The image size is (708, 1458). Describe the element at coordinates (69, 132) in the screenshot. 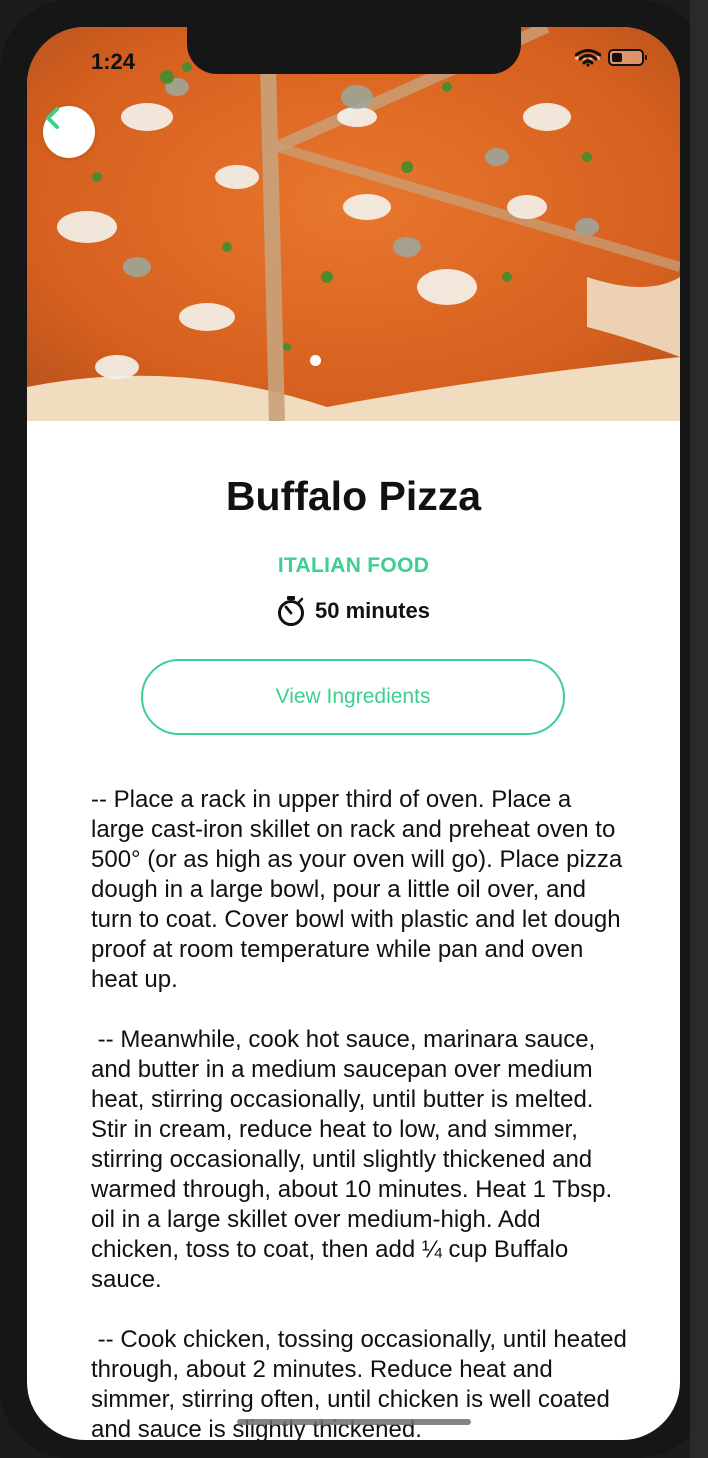

I see `back-button` at that location.